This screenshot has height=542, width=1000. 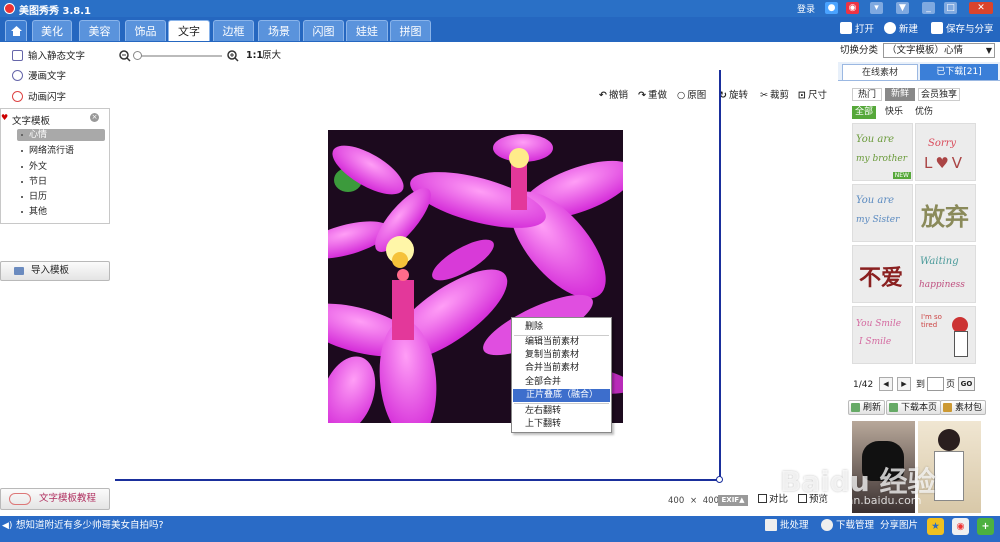 I want to click on login-link: 登录, so click(x=806, y=8).